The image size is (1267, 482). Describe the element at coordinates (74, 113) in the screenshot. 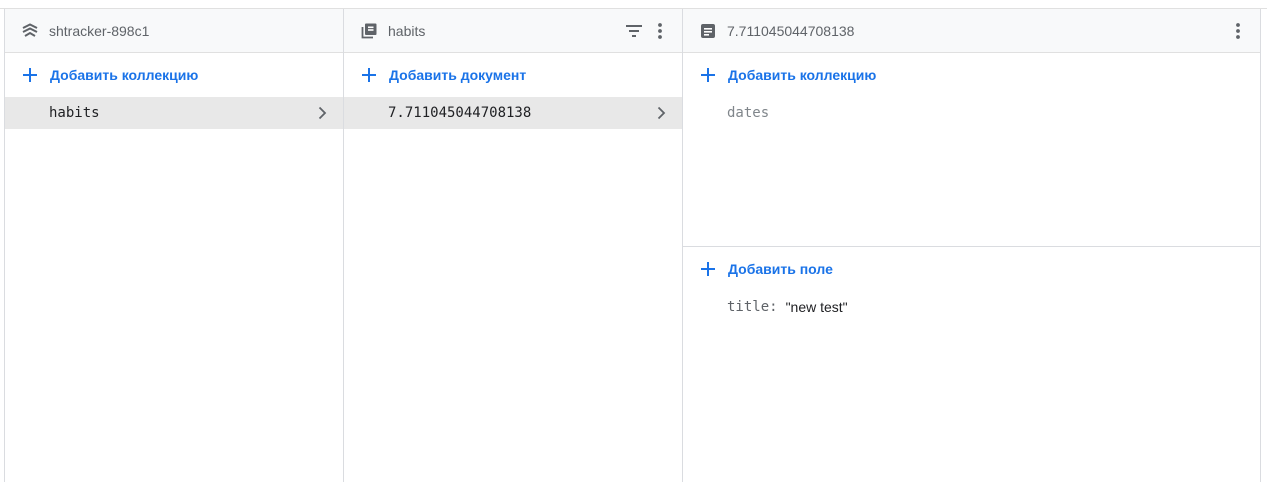

I see `collection-item-label: habits` at that location.